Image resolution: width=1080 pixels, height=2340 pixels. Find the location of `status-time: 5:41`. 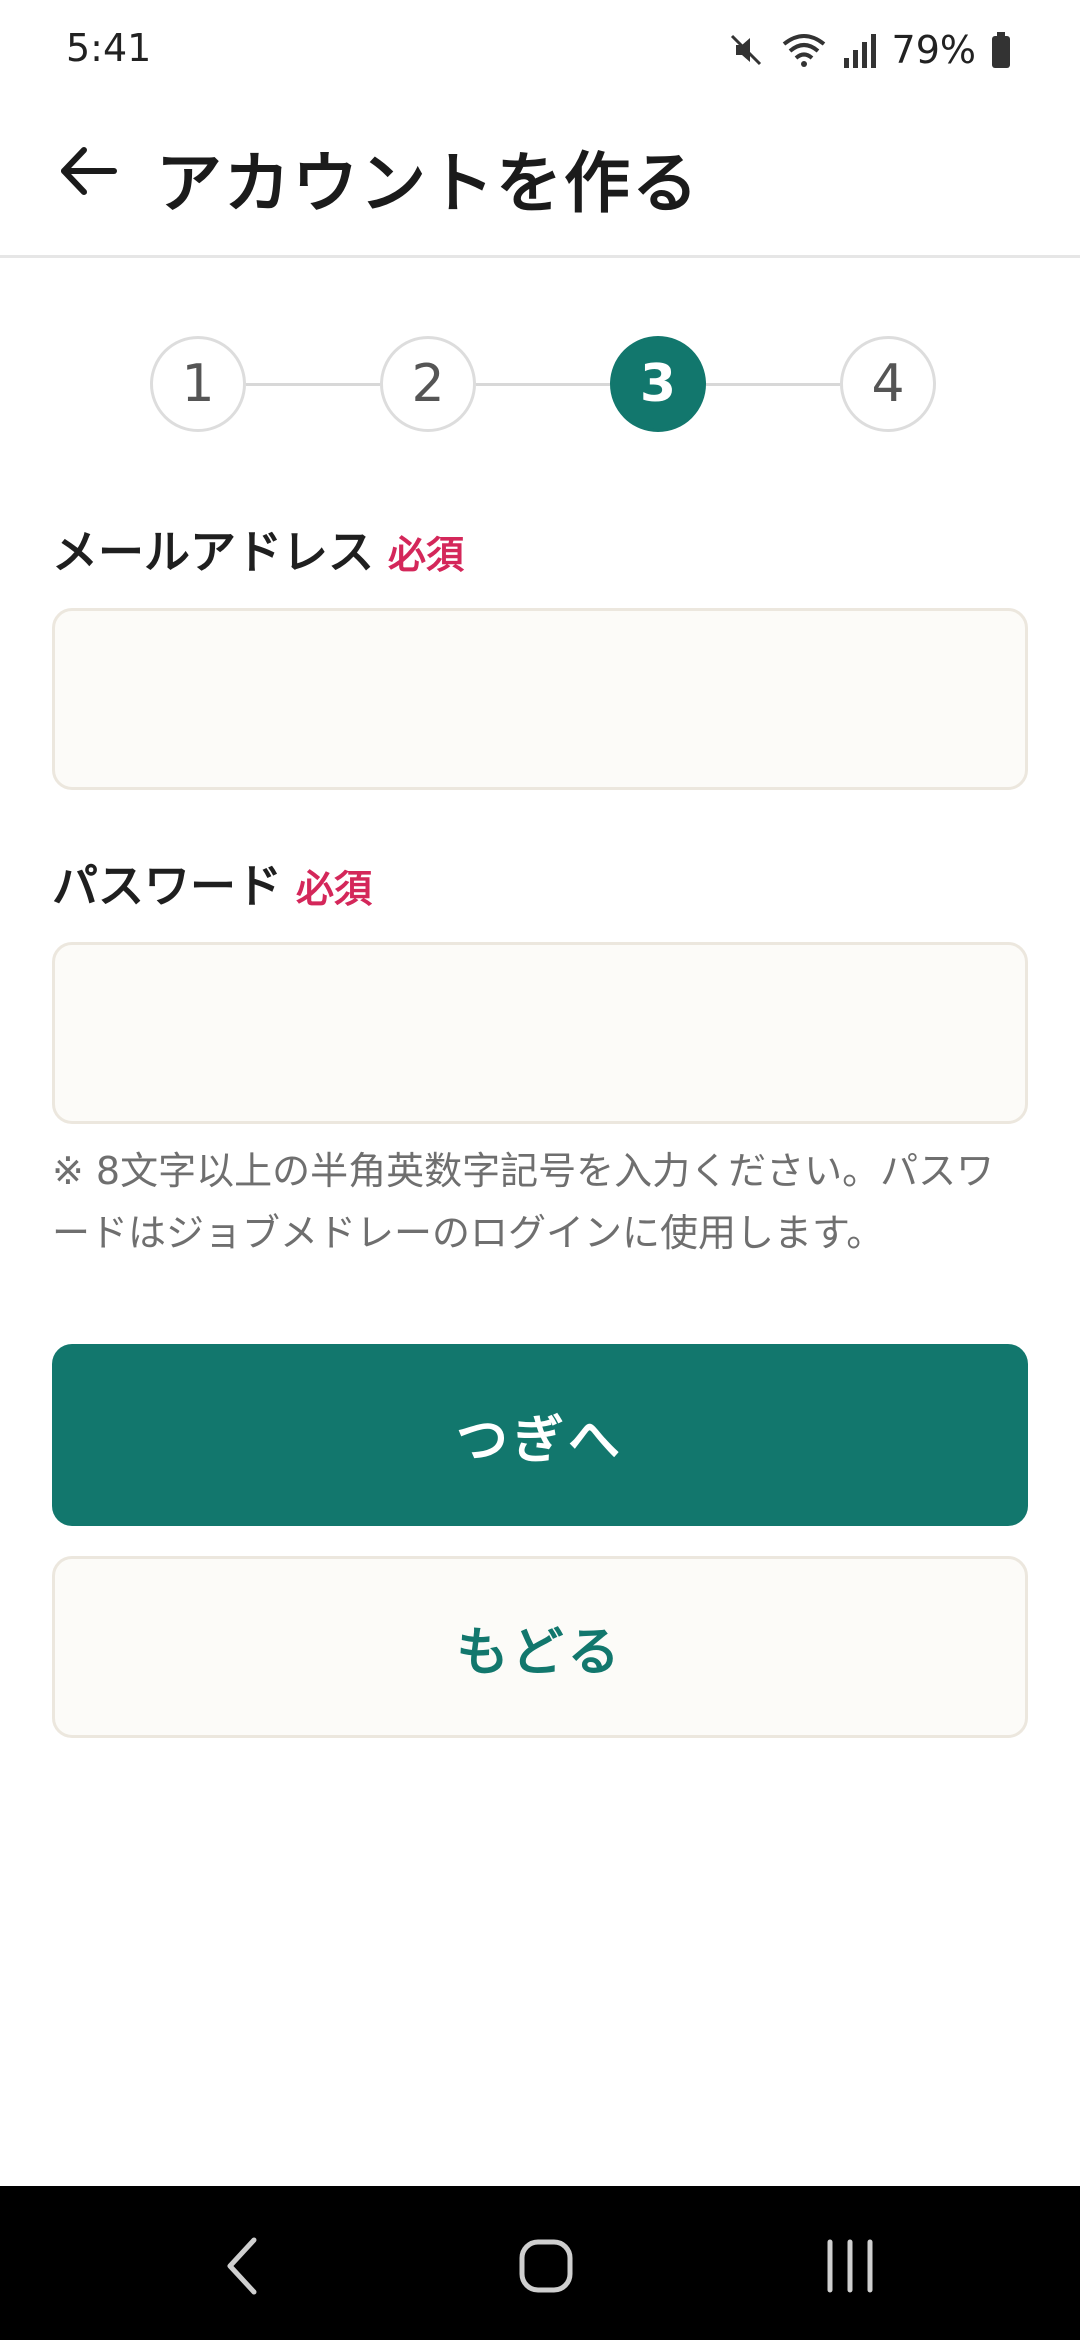

status-time: 5:41 is located at coordinates (109, 48).